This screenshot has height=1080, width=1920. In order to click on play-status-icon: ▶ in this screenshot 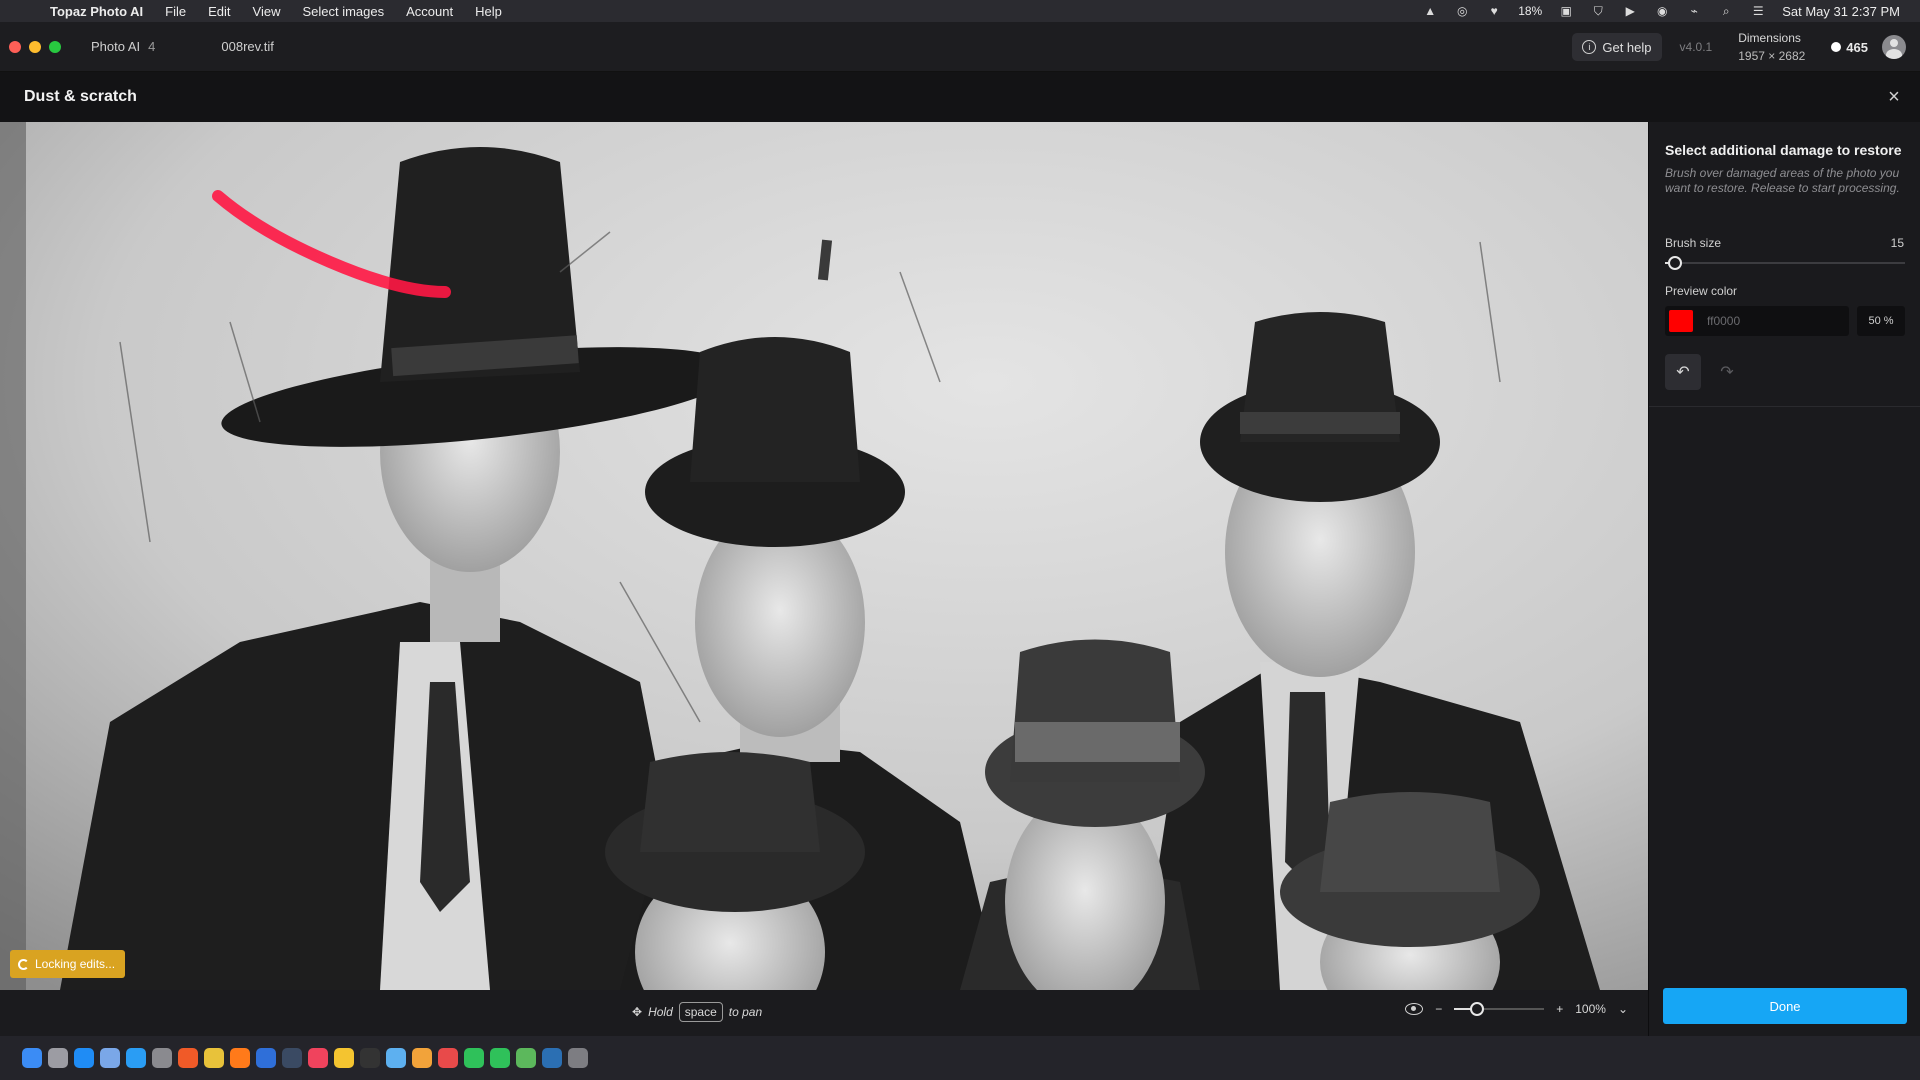, I will do `click(1630, 11)`.